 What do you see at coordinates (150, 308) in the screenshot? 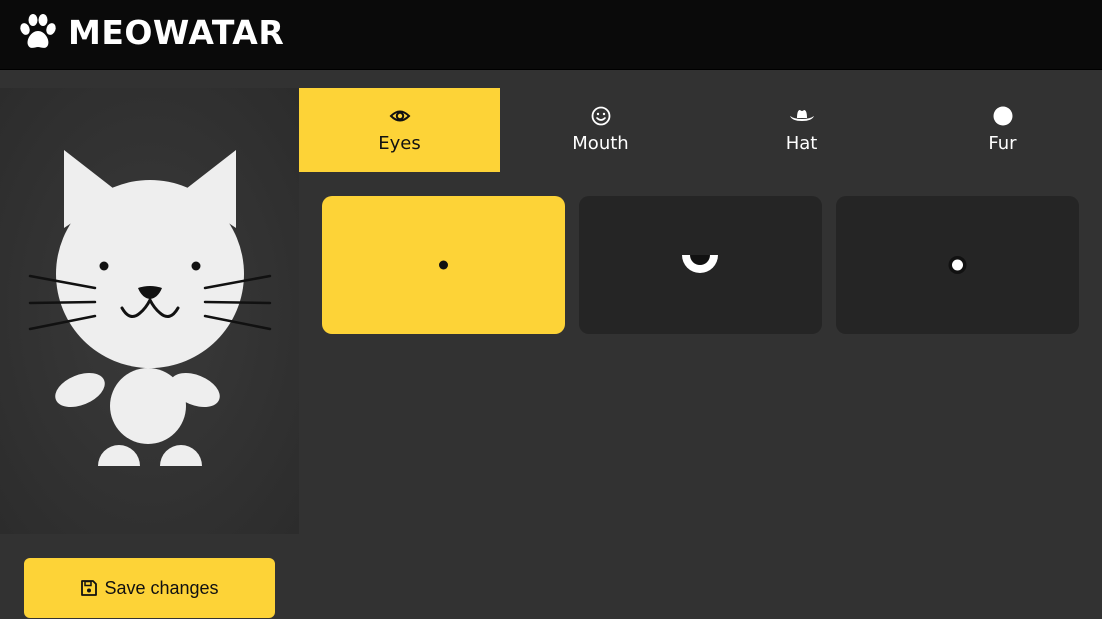
I see `cat-avatar` at bounding box center [150, 308].